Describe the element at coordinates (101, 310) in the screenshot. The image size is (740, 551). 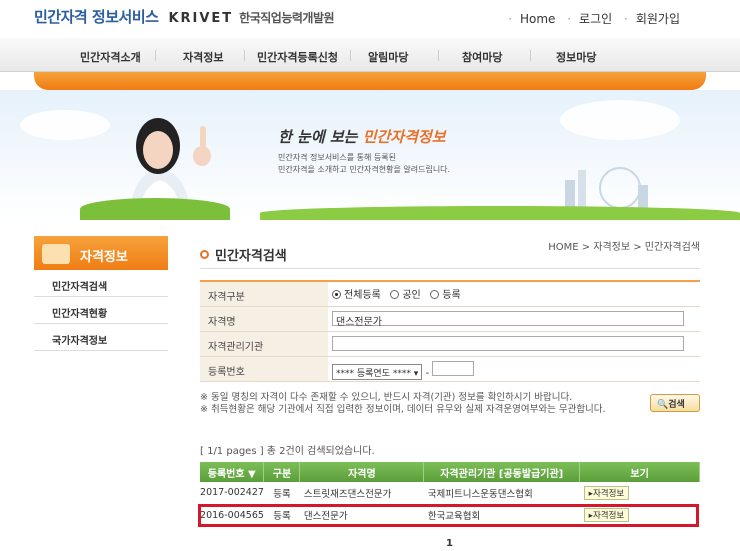
I see `sidebar-item-status: 민간자격현황` at that location.